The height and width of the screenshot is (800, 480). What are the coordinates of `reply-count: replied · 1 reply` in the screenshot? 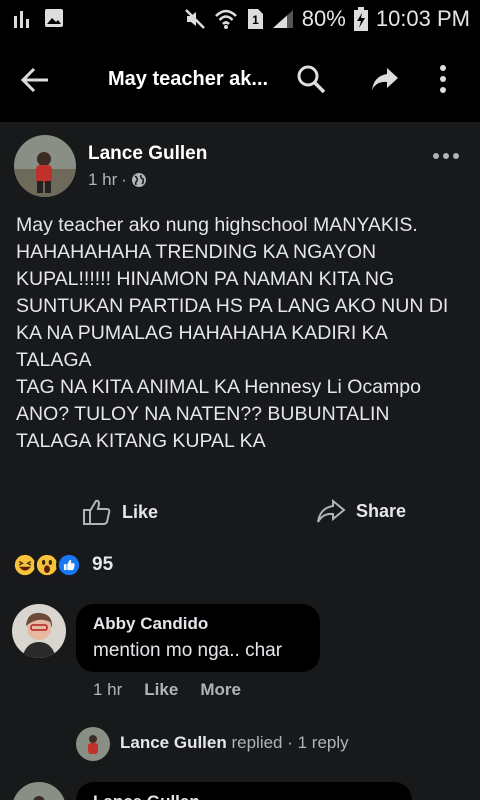 It's located at (287, 742).